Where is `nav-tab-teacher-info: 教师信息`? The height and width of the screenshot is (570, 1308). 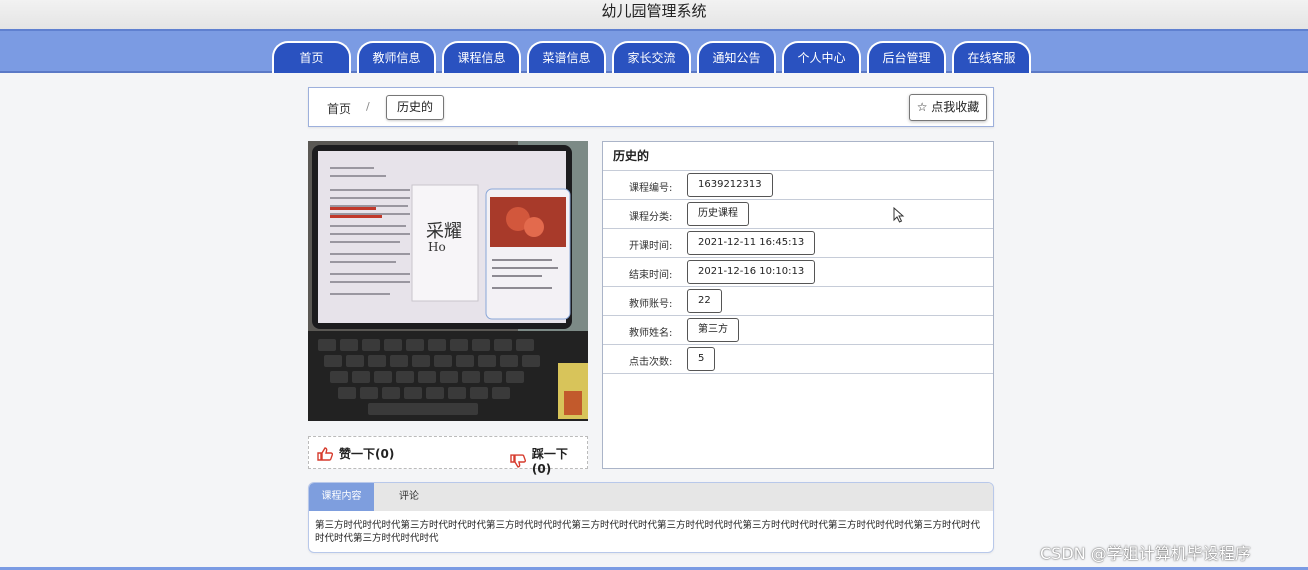 nav-tab-teacher-info: 教师信息 is located at coordinates (396, 57).